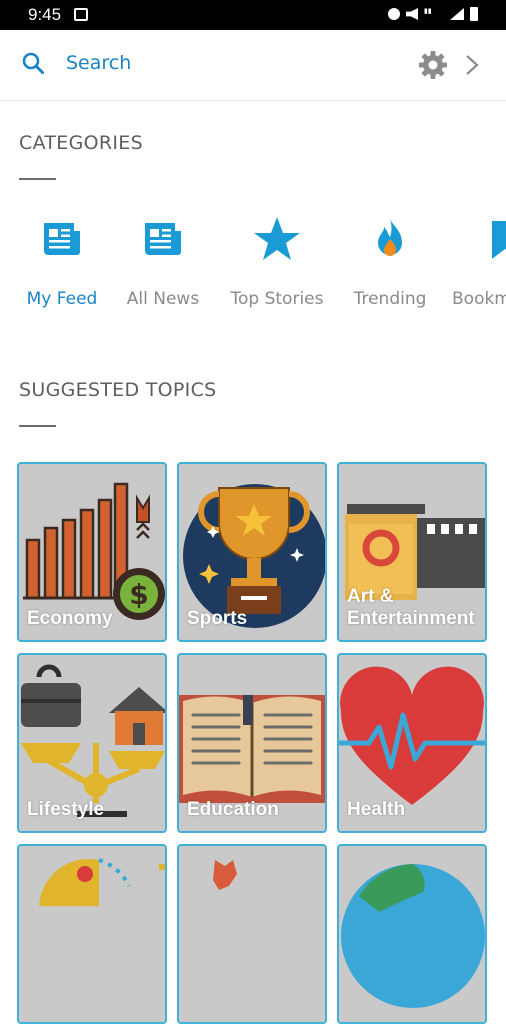 The image size is (506, 1024). I want to click on newspaper-icon, so click(163, 239).